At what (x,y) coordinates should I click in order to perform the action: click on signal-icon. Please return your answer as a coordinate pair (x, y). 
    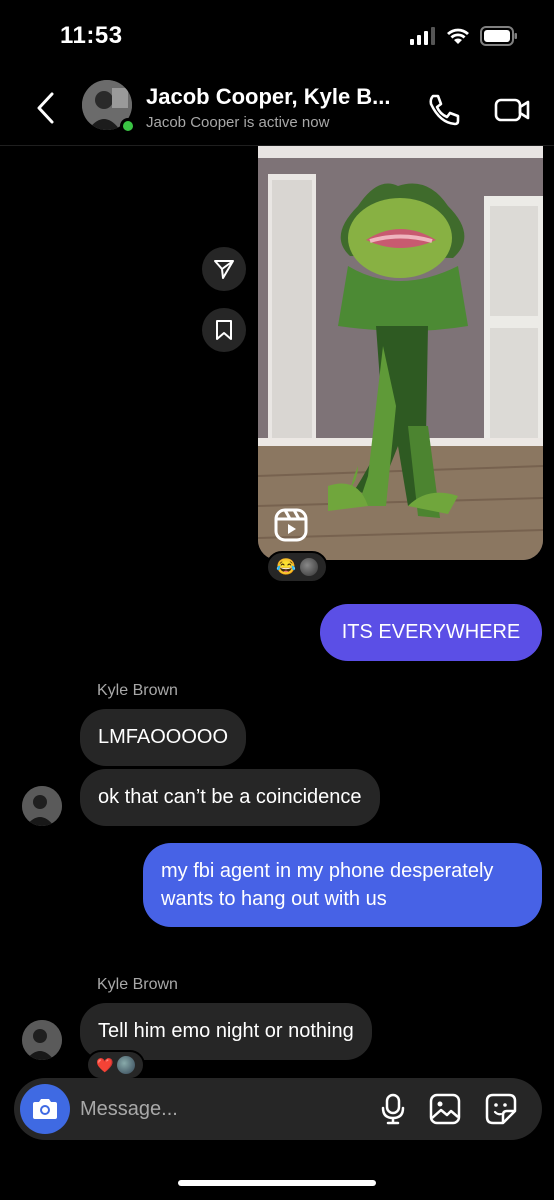
    Looking at the image, I should click on (422, 36).